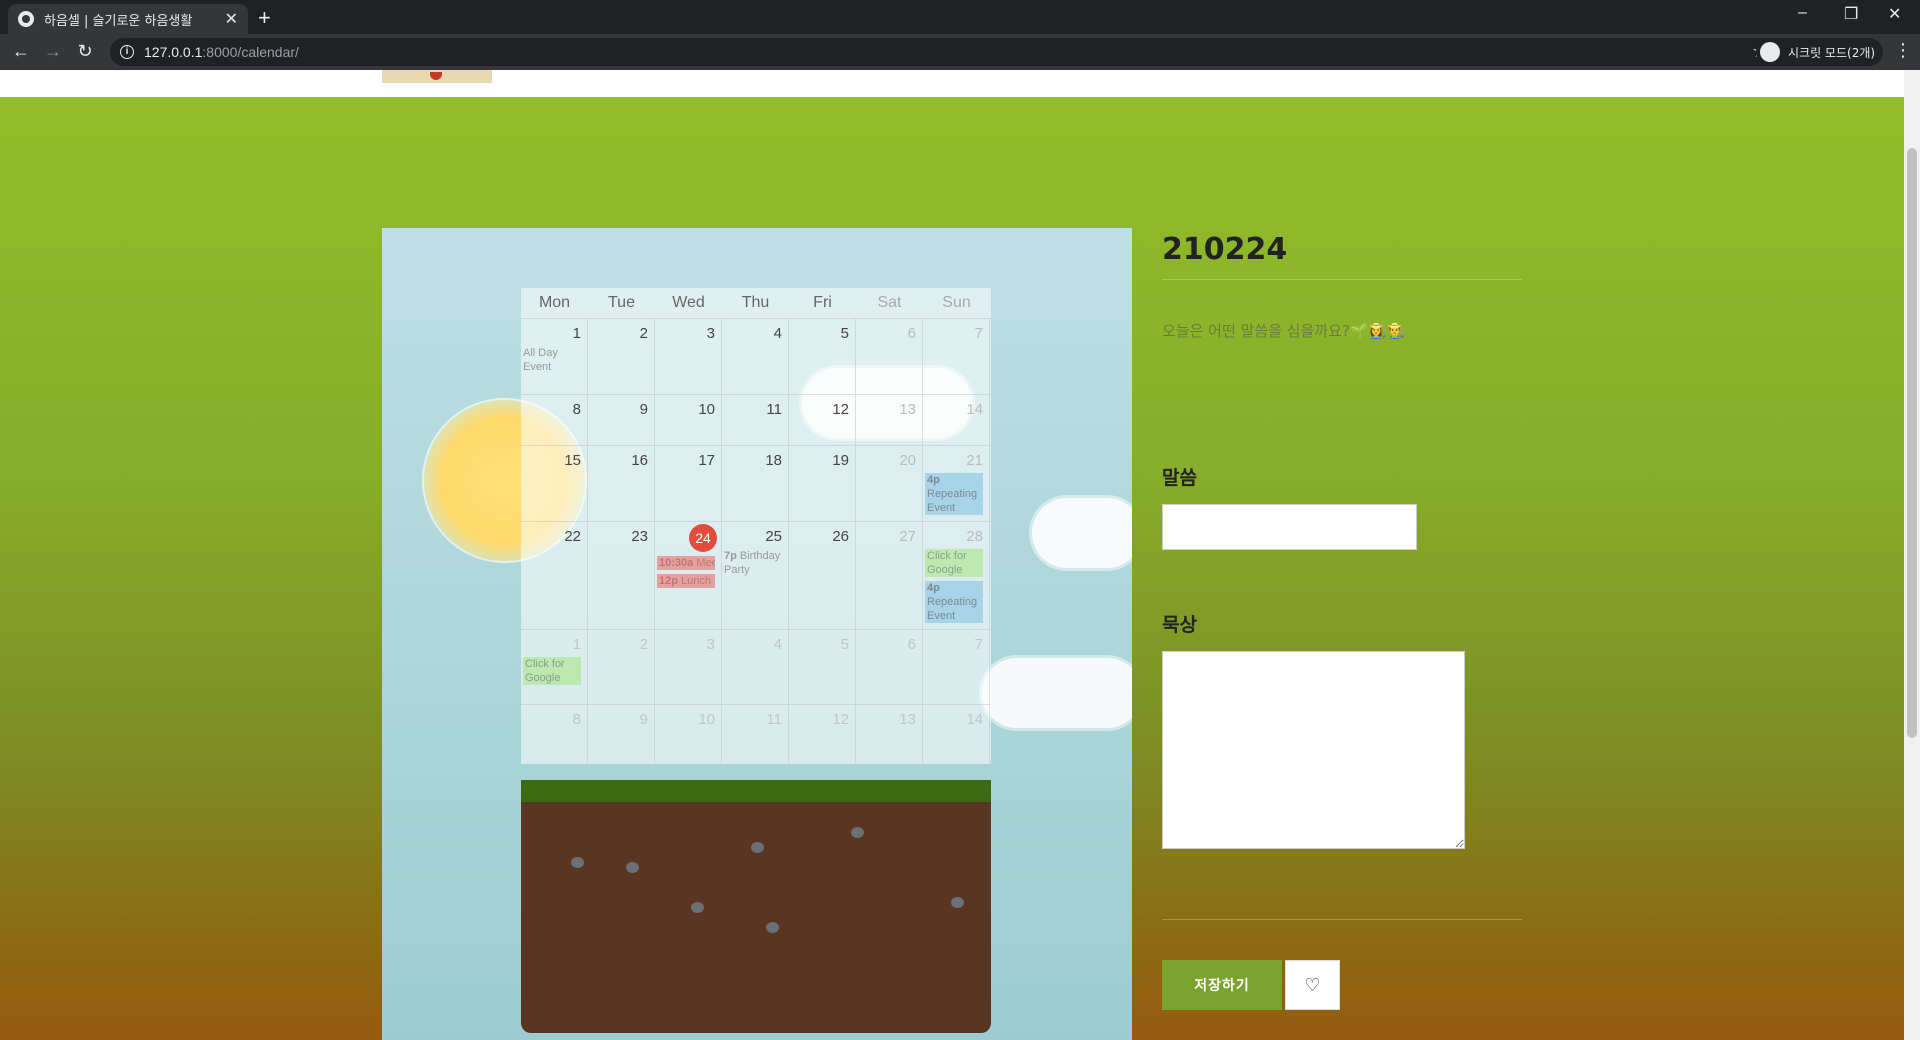 This screenshot has width=1920, height=1040. Describe the element at coordinates (956, 302) in the screenshot. I see `weekday-label: Sun` at that location.